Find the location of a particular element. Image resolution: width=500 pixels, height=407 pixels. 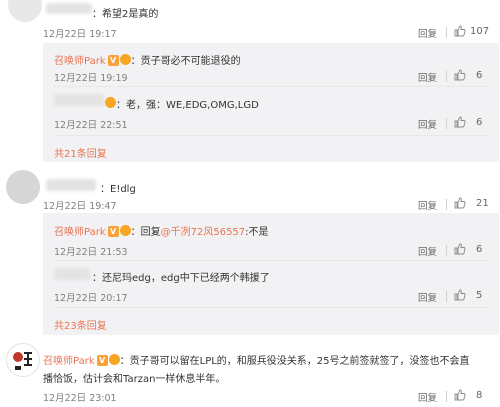

comment-time: 12月22日 19:47 is located at coordinates (80, 206).